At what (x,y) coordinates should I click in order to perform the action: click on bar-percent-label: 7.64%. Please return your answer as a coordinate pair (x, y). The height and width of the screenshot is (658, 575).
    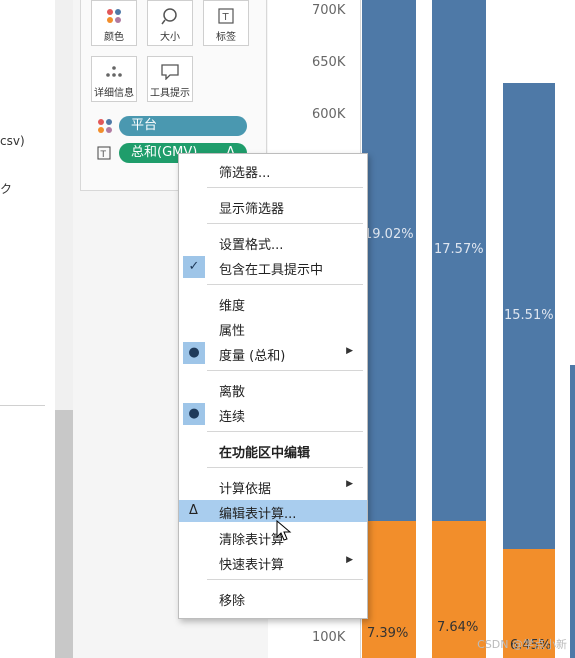
    Looking at the image, I should click on (458, 627).